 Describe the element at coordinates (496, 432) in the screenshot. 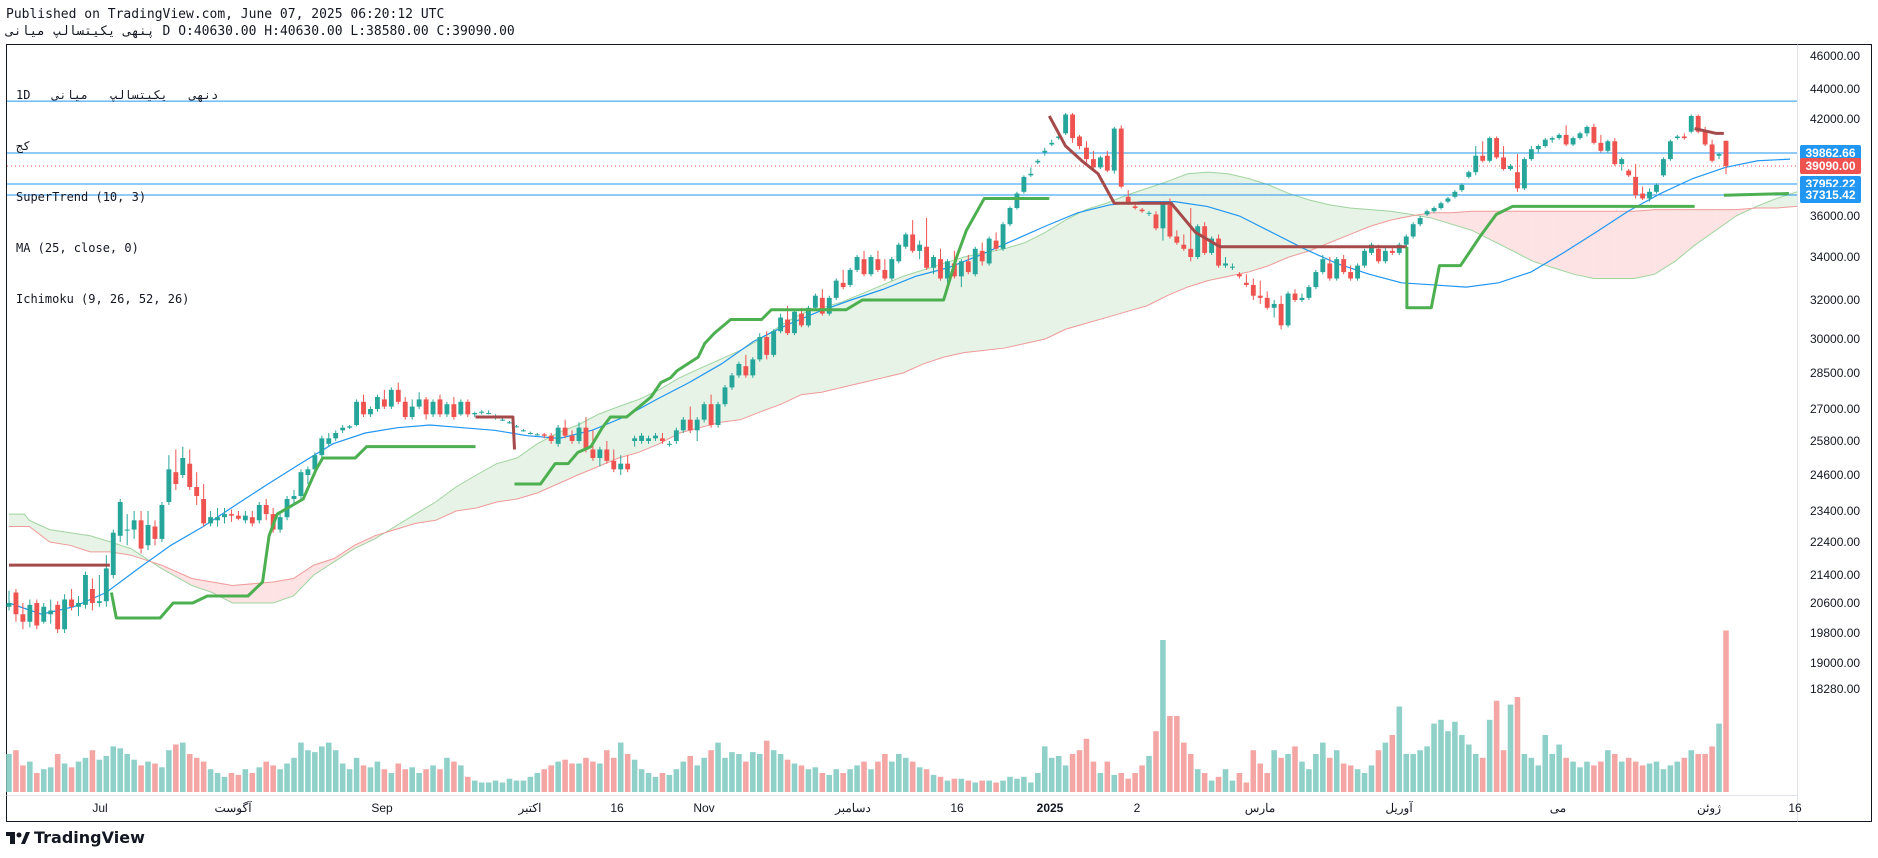

I see `supertrend-dn-segment` at that location.